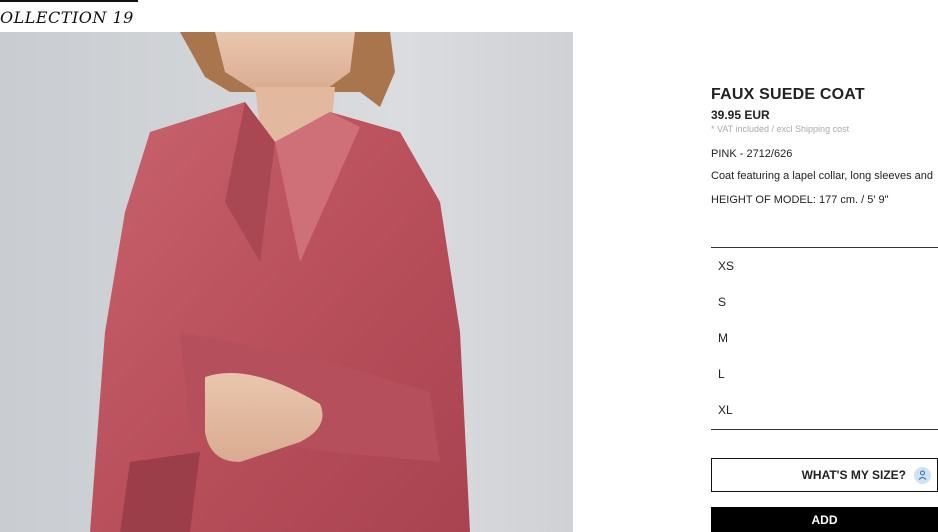  I want to click on collection-logo: OLLECTION 19, so click(70, 15).